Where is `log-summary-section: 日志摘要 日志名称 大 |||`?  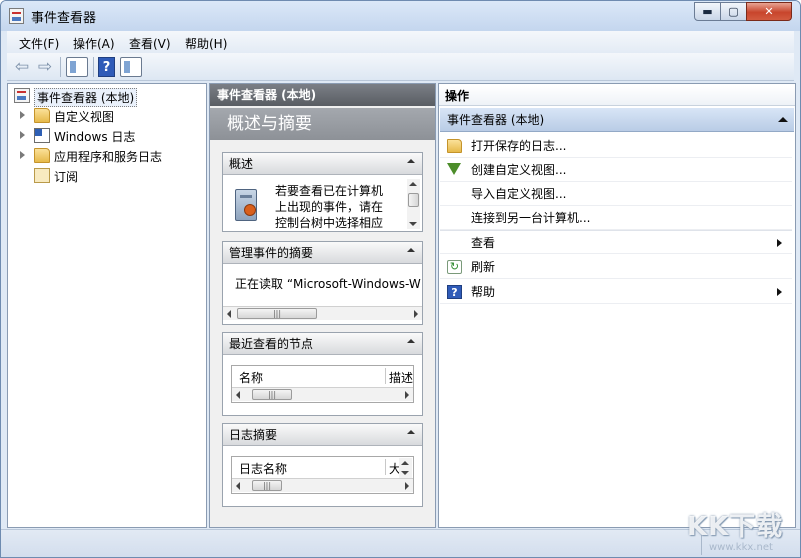
log-summary-section: 日志摘要 日志名称 大 ||| is located at coordinates (322, 465).